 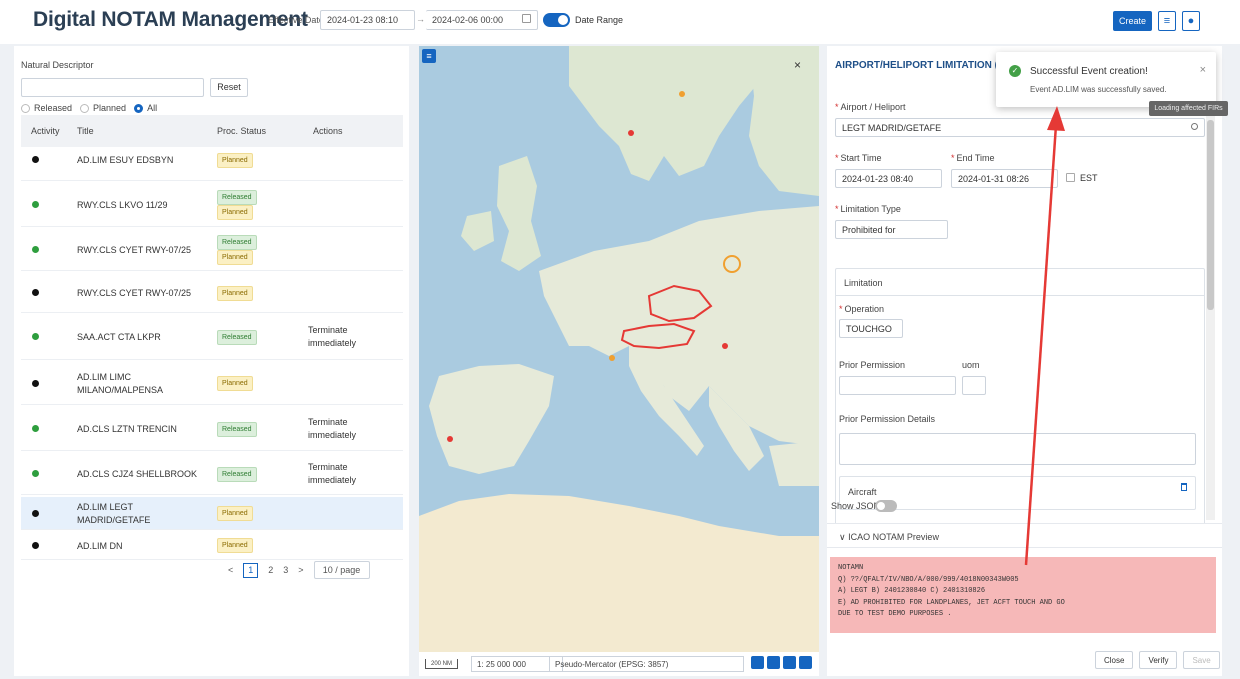 What do you see at coordinates (891, 229) in the screenshot?
I see `limitation-type-select: Prohibited for` at bounding box center [891, 229].